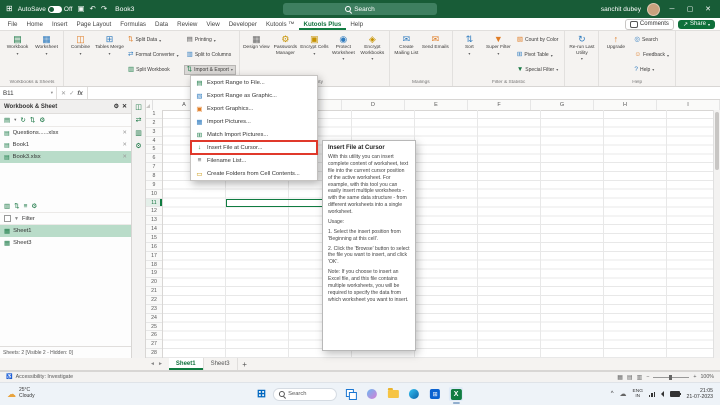 The image size is (720, 405). Describe the element at coordinates (17, 44) in the screenshot. I see `ribbon-big-button: ▤ Workbook ▾` at that location.